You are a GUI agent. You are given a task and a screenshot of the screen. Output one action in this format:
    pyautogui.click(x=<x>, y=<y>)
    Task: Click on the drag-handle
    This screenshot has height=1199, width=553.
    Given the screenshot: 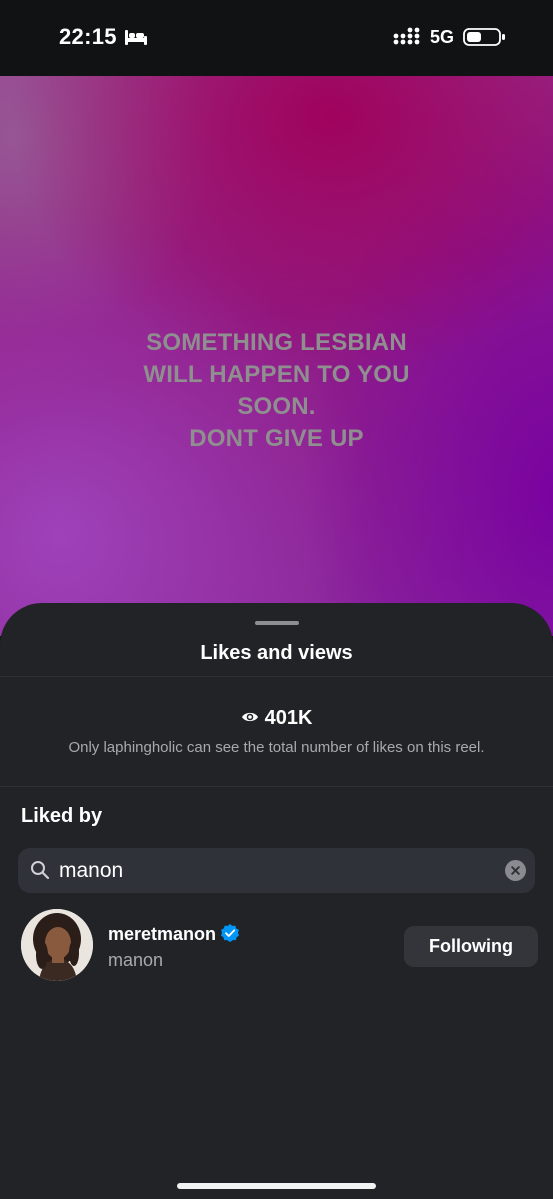 What is the action you would take?
    pyautogui.click(x=277, y=623)
    